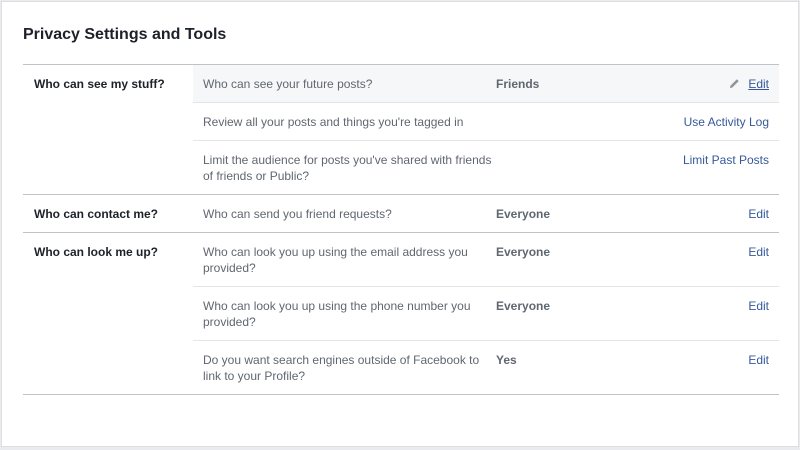 The image size is (800, 450). Describe the element at coordinates (288, 84) in the screenshot. I see `setting-question: Who can see your future posts?` at that location.